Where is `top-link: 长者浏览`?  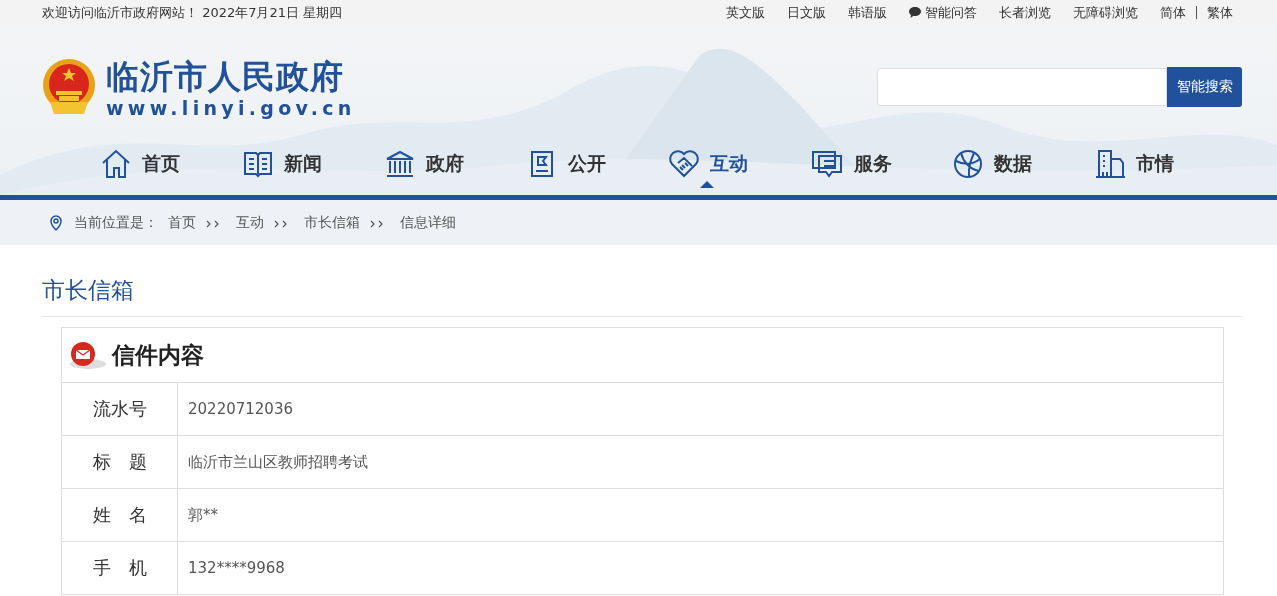
top-link: 长者浏览 is located at coordinates (1025, 12).